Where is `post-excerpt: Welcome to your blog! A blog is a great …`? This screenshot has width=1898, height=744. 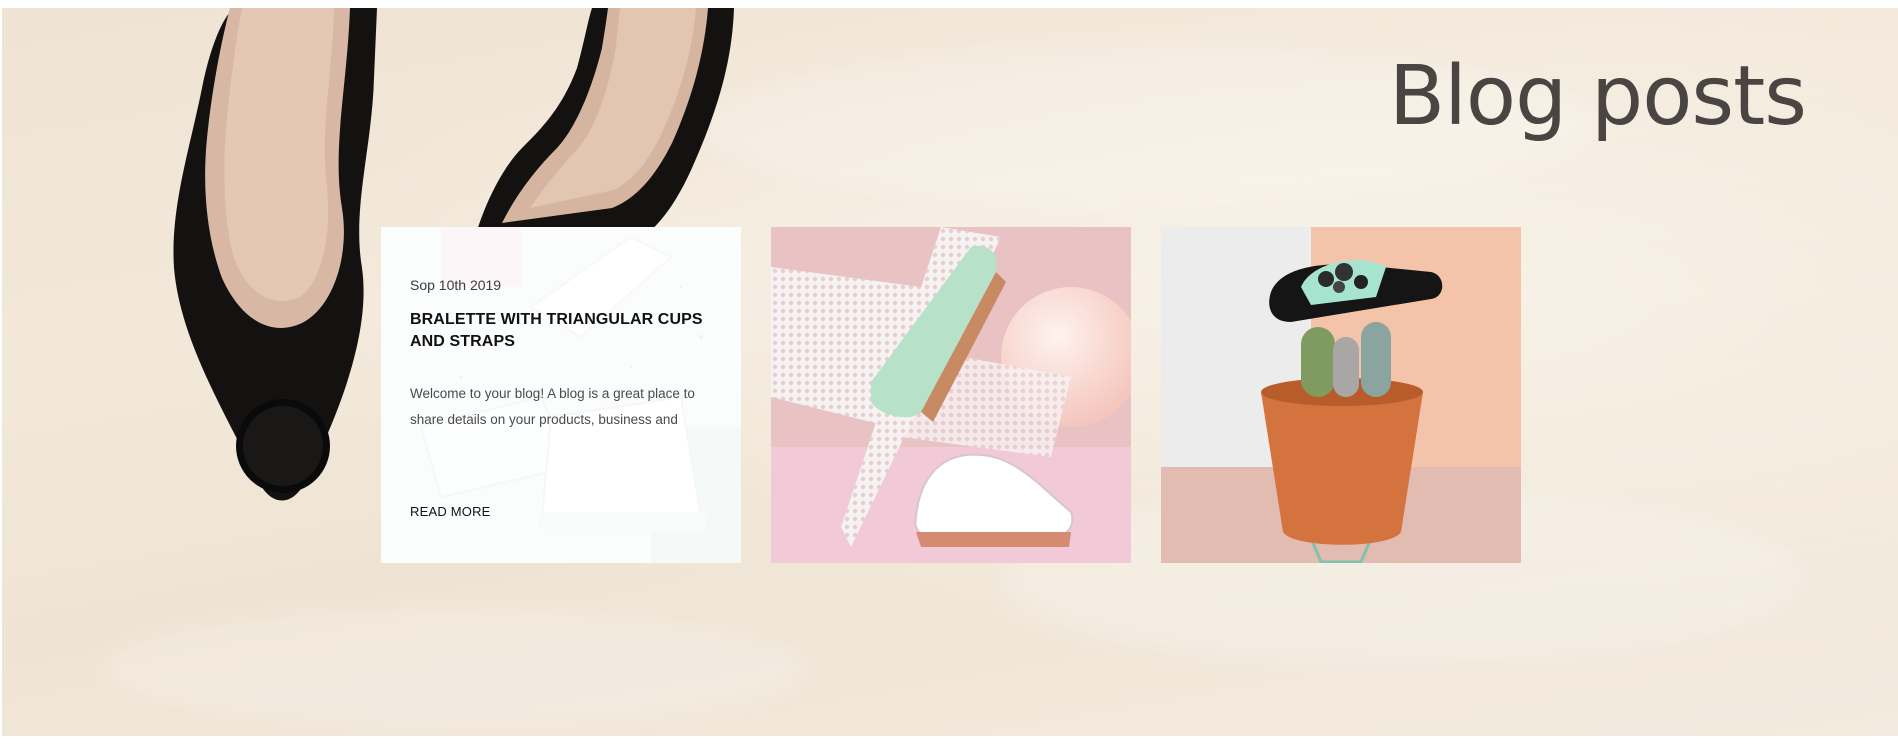
post-excerpt: Welcome to your blog! A blog is a great … is located at coordinates (552, 406).